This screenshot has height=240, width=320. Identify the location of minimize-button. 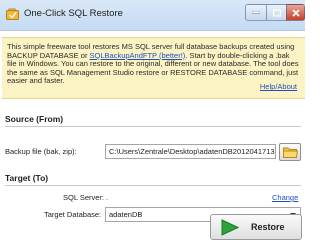
(256, 12).